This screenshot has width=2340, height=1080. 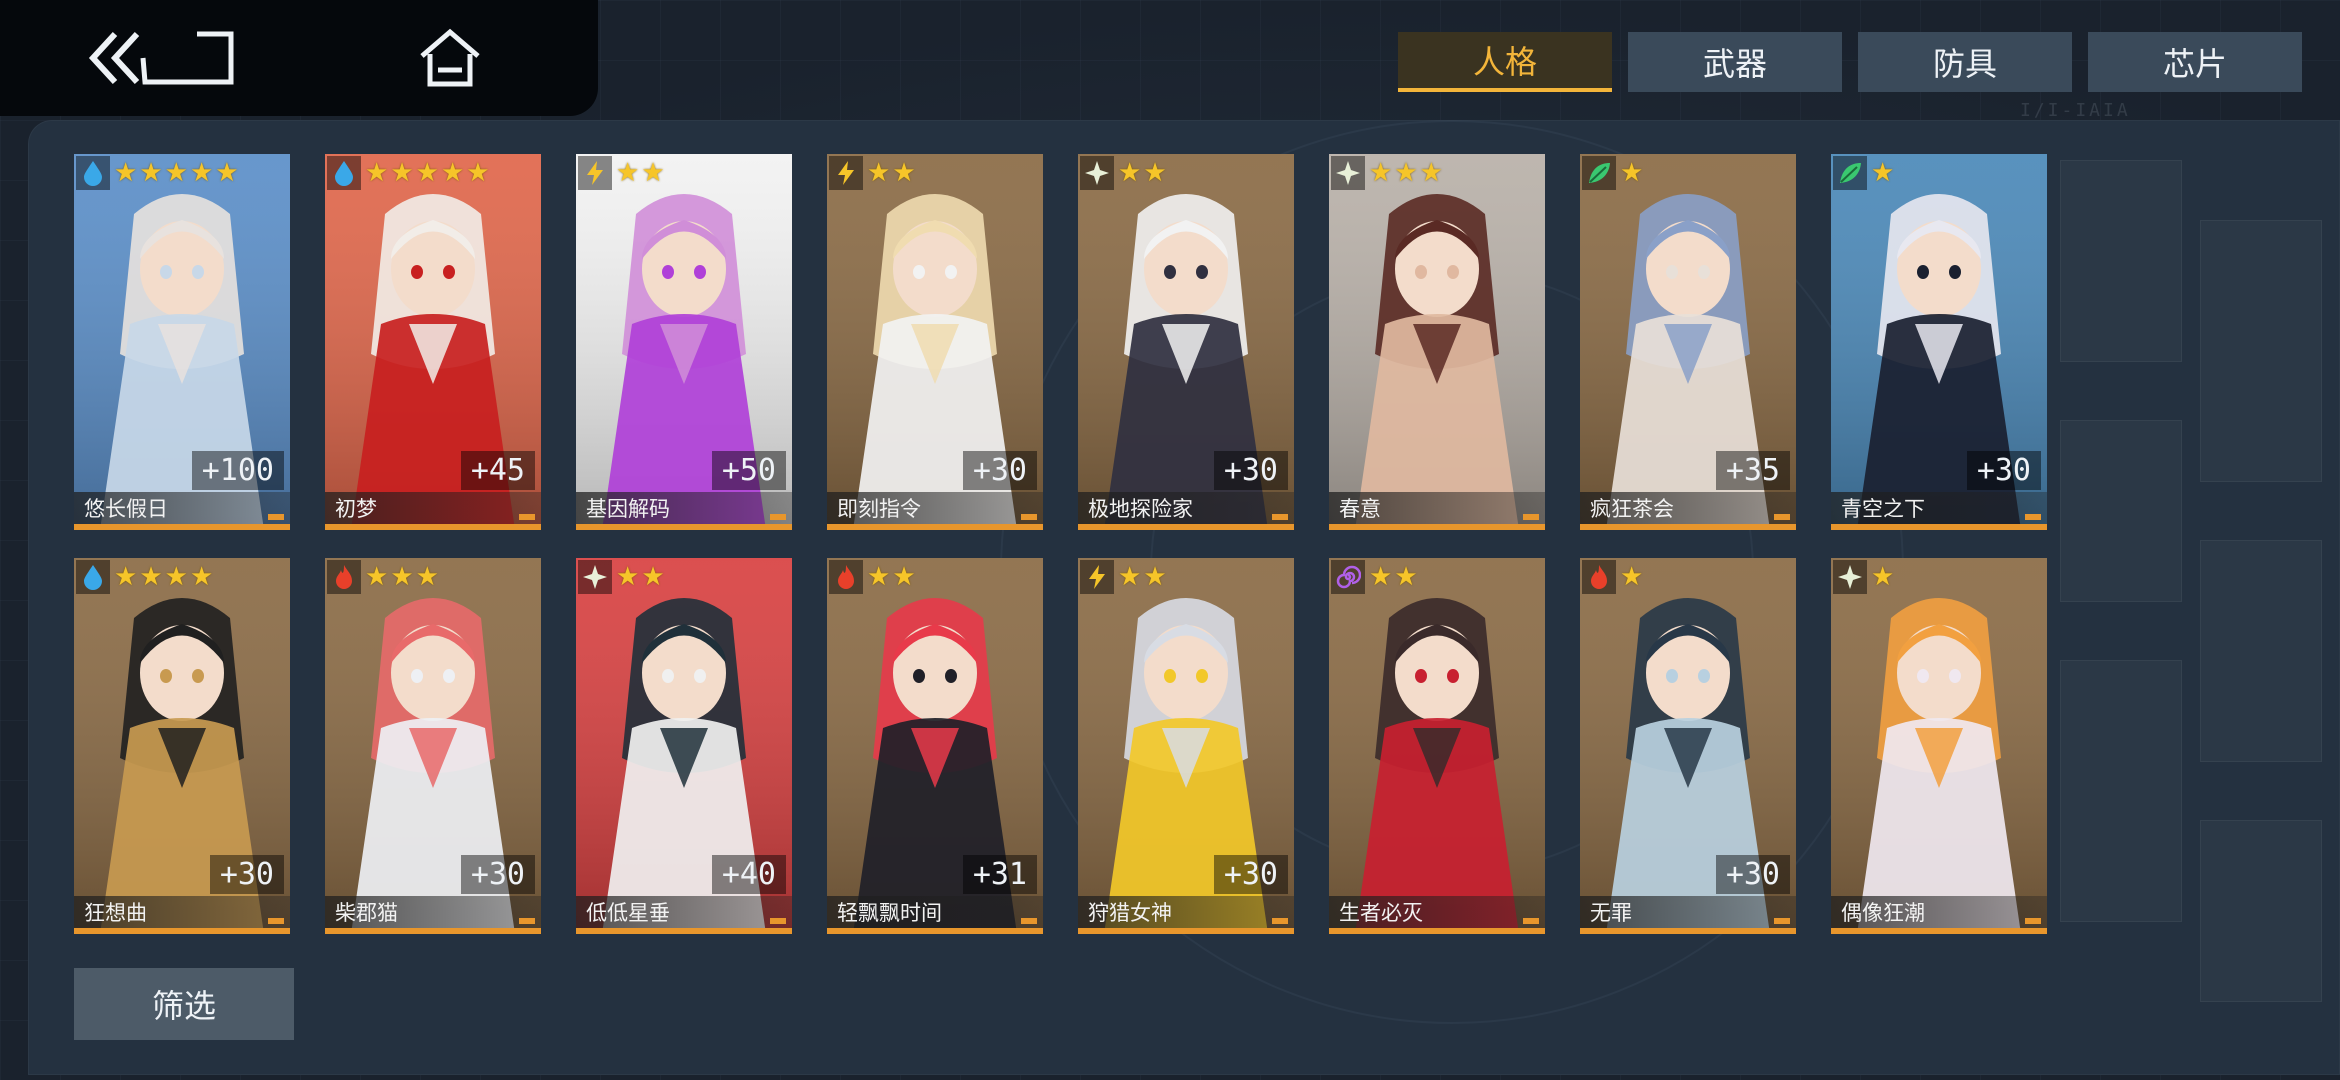 I want to click on card-name: 狩猎女神, so click(x=1186, y=912).